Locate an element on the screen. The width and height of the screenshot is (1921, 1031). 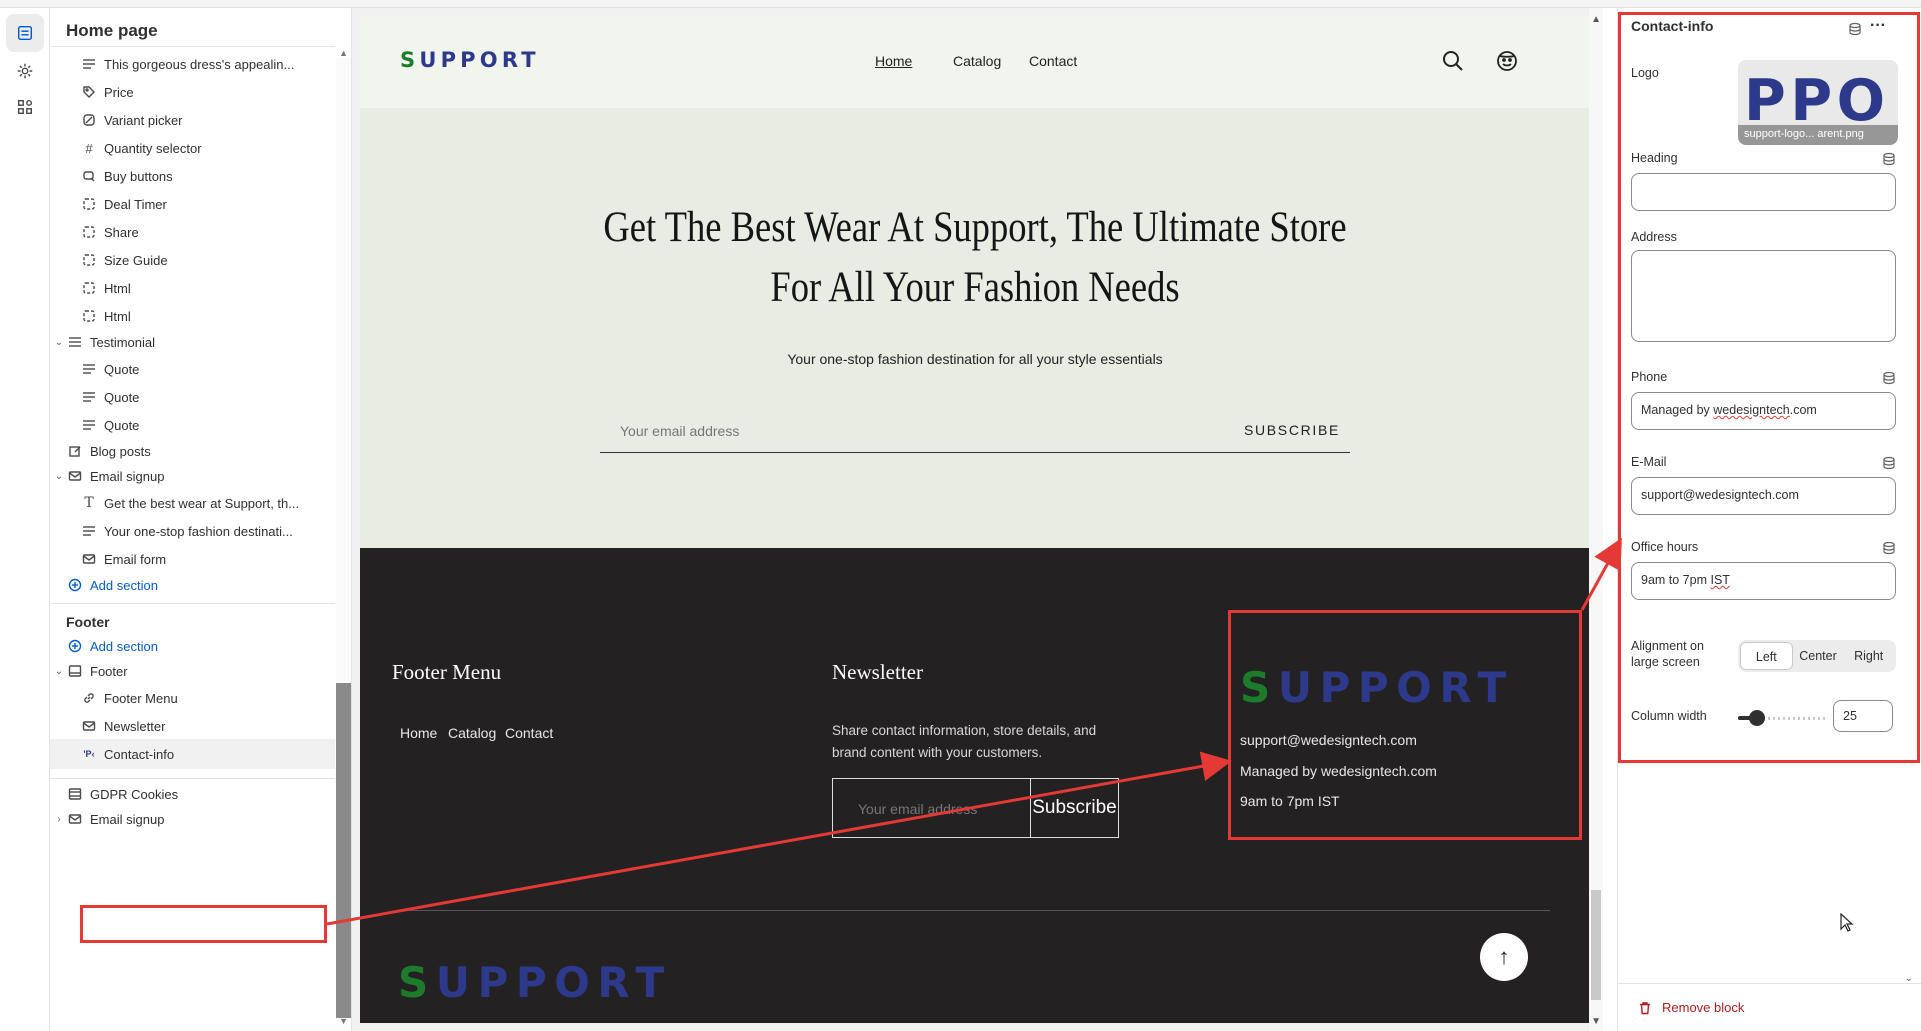
tree-item-buy-buttons: Buy buttons is located at coordinates (192, 176).